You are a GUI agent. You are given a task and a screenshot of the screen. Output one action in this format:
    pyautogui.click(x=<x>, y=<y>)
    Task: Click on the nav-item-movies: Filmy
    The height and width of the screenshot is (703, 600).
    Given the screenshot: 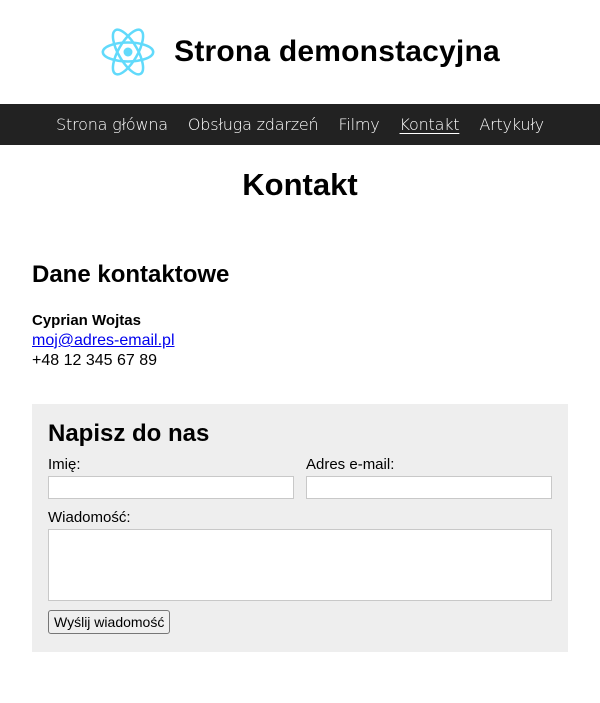 What is the action you would take?
    pyautogui.click(x=359, y=124)
    